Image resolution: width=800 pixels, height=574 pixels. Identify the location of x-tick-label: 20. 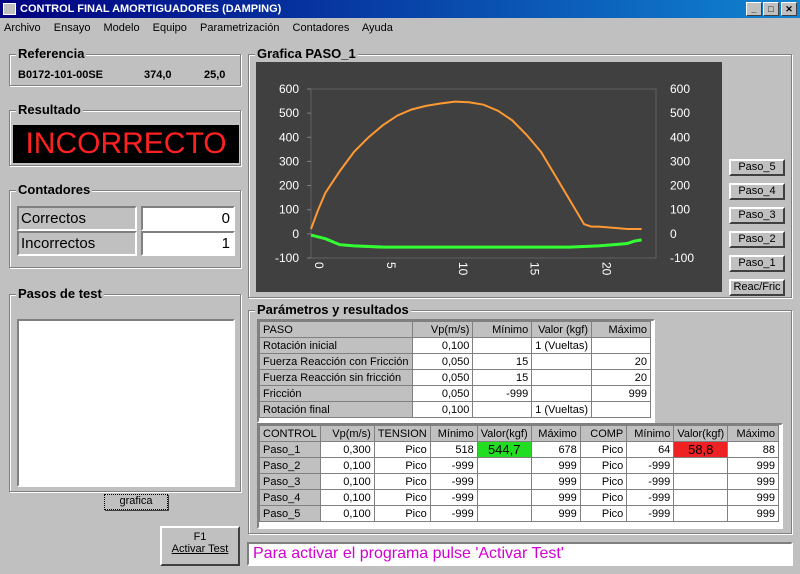
(607, 269).